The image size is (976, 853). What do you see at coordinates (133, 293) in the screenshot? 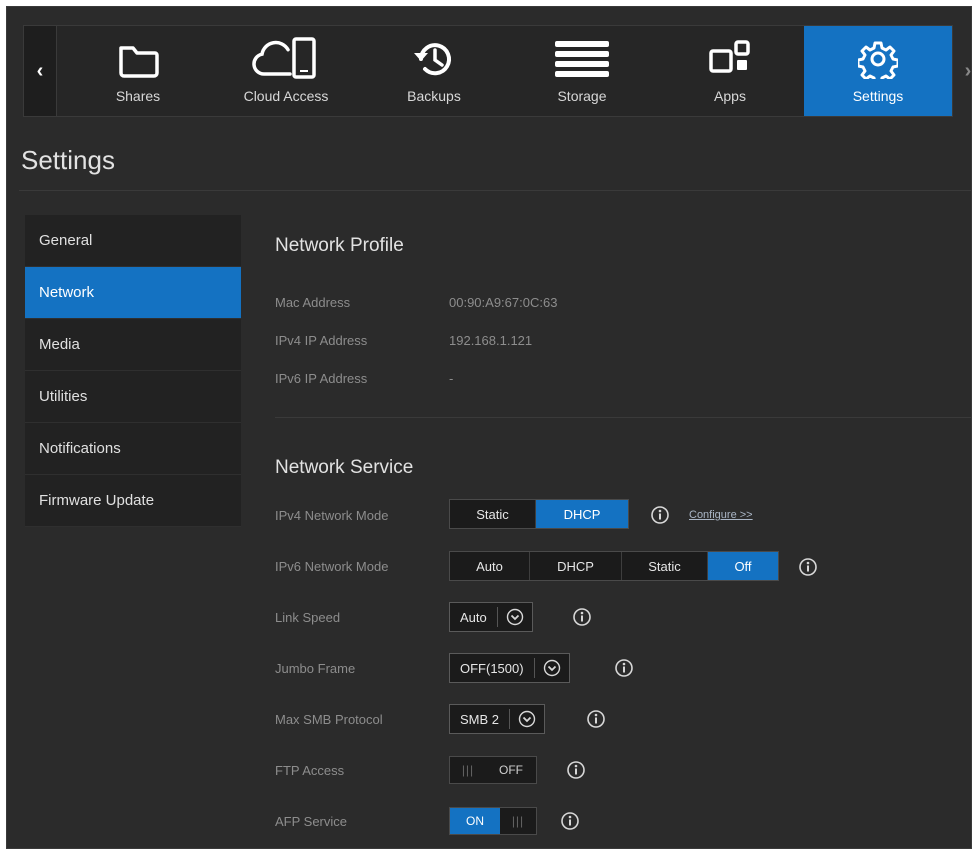
I see `sidebar-item-network: Network` at bounding box center [133, 293].